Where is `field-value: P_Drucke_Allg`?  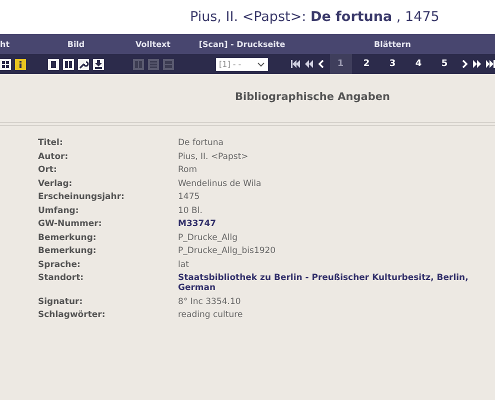
field-value: P_Drucke_Allg is located at coordinates (208, 237).